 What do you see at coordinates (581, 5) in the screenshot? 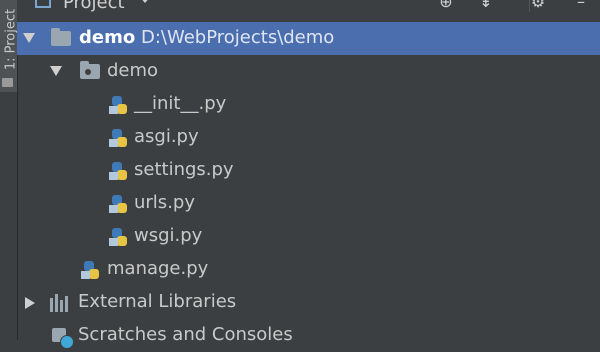
I see `hide-icon: –` at bounding box center [581, 5].